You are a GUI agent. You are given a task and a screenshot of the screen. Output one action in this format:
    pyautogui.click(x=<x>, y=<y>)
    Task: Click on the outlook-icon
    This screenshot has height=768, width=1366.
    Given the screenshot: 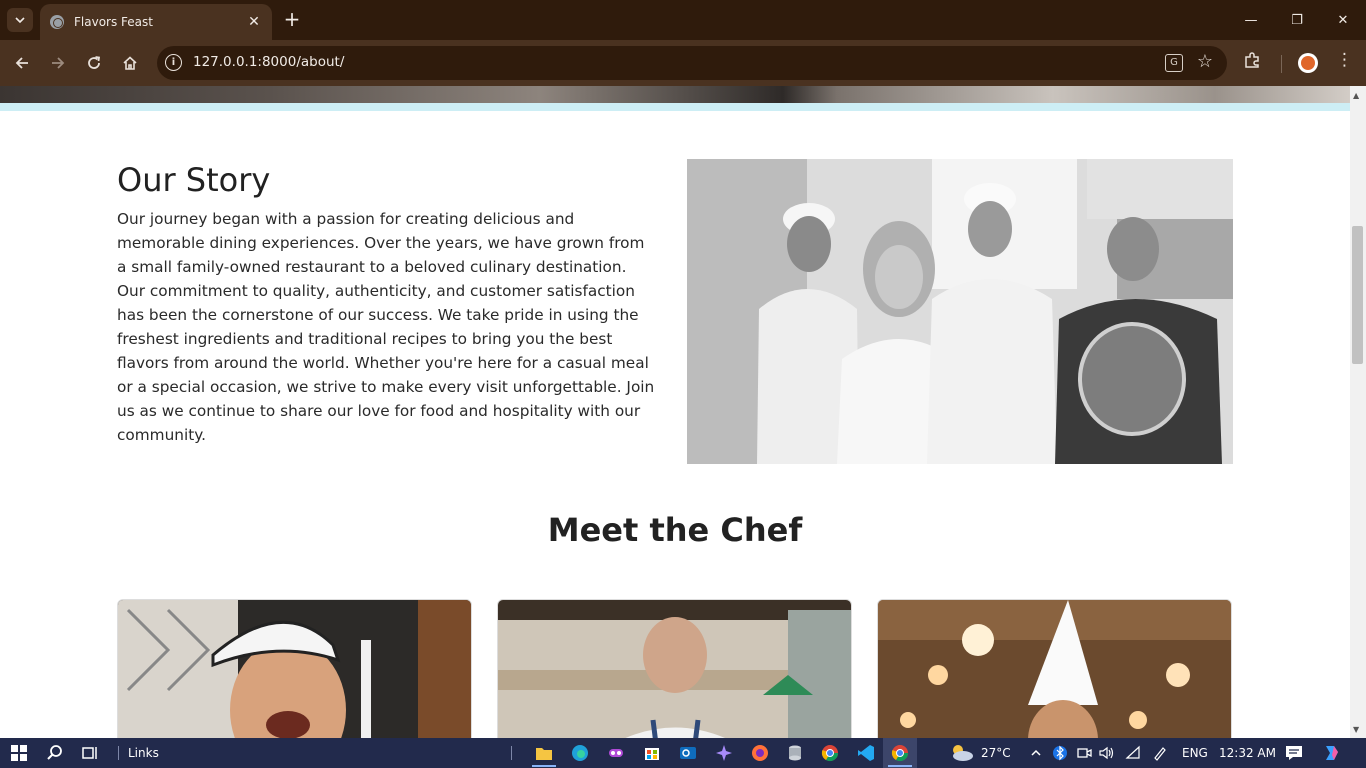 What is the action you would take?
    pyautogui.click(x=688, y=753)
    